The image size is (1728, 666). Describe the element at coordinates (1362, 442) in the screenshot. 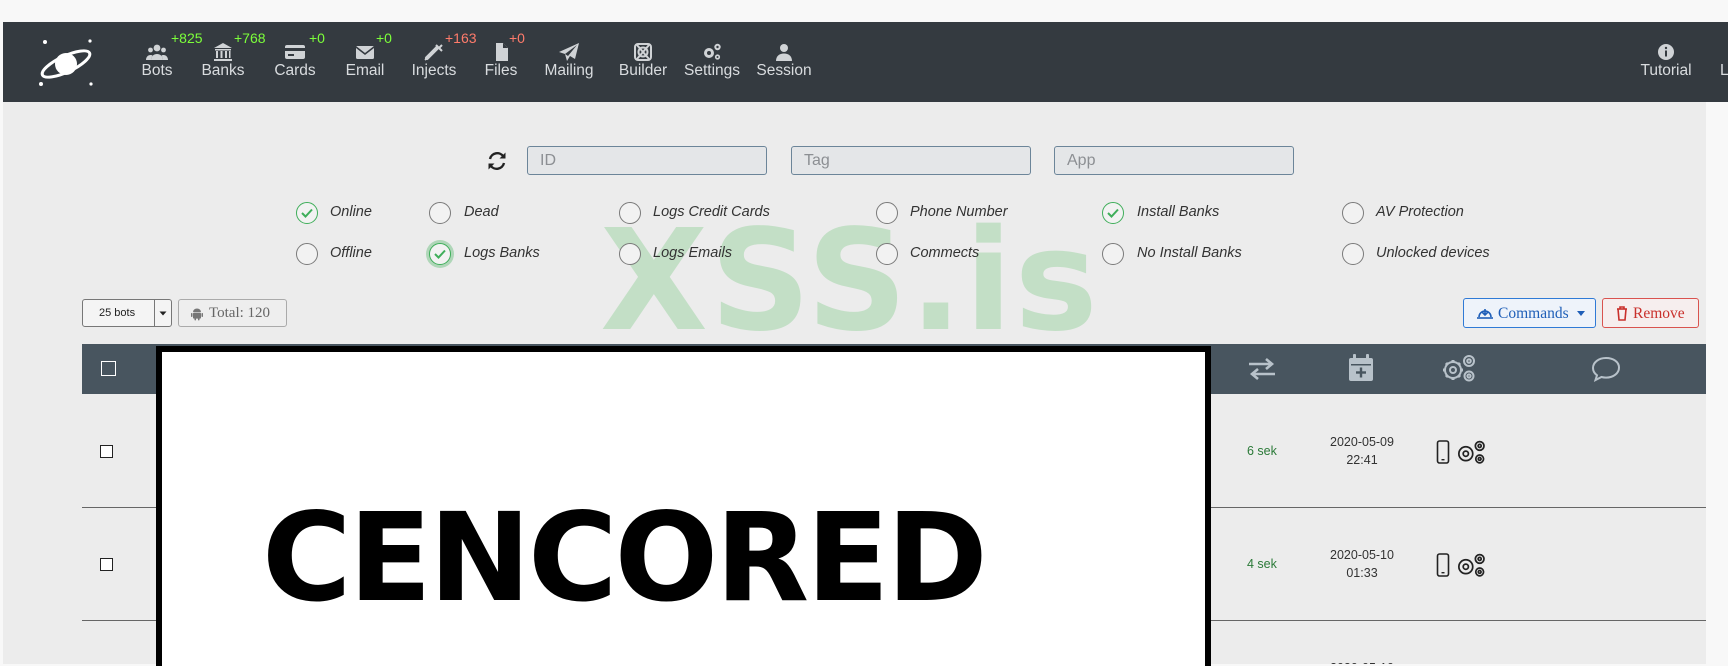

I see `install-date-day: 2020-05-09` at that location.